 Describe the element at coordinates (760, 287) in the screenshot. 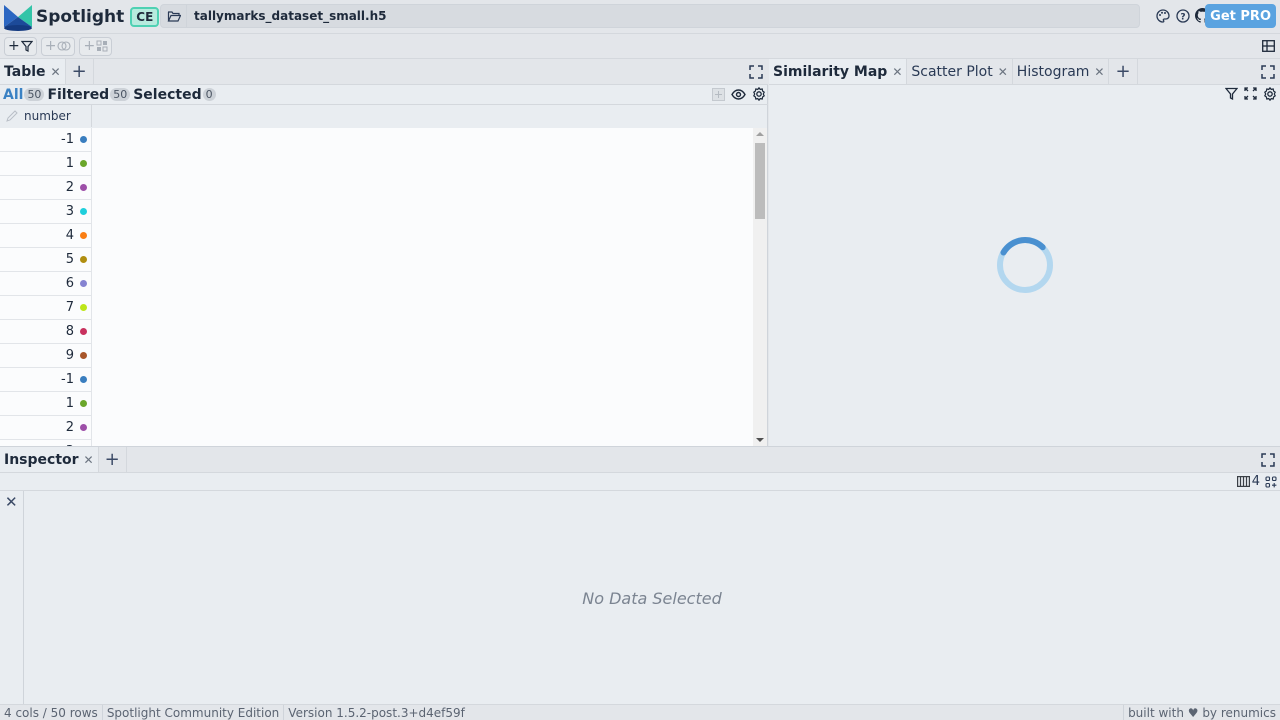

I see `table-scrollbar` at that location.